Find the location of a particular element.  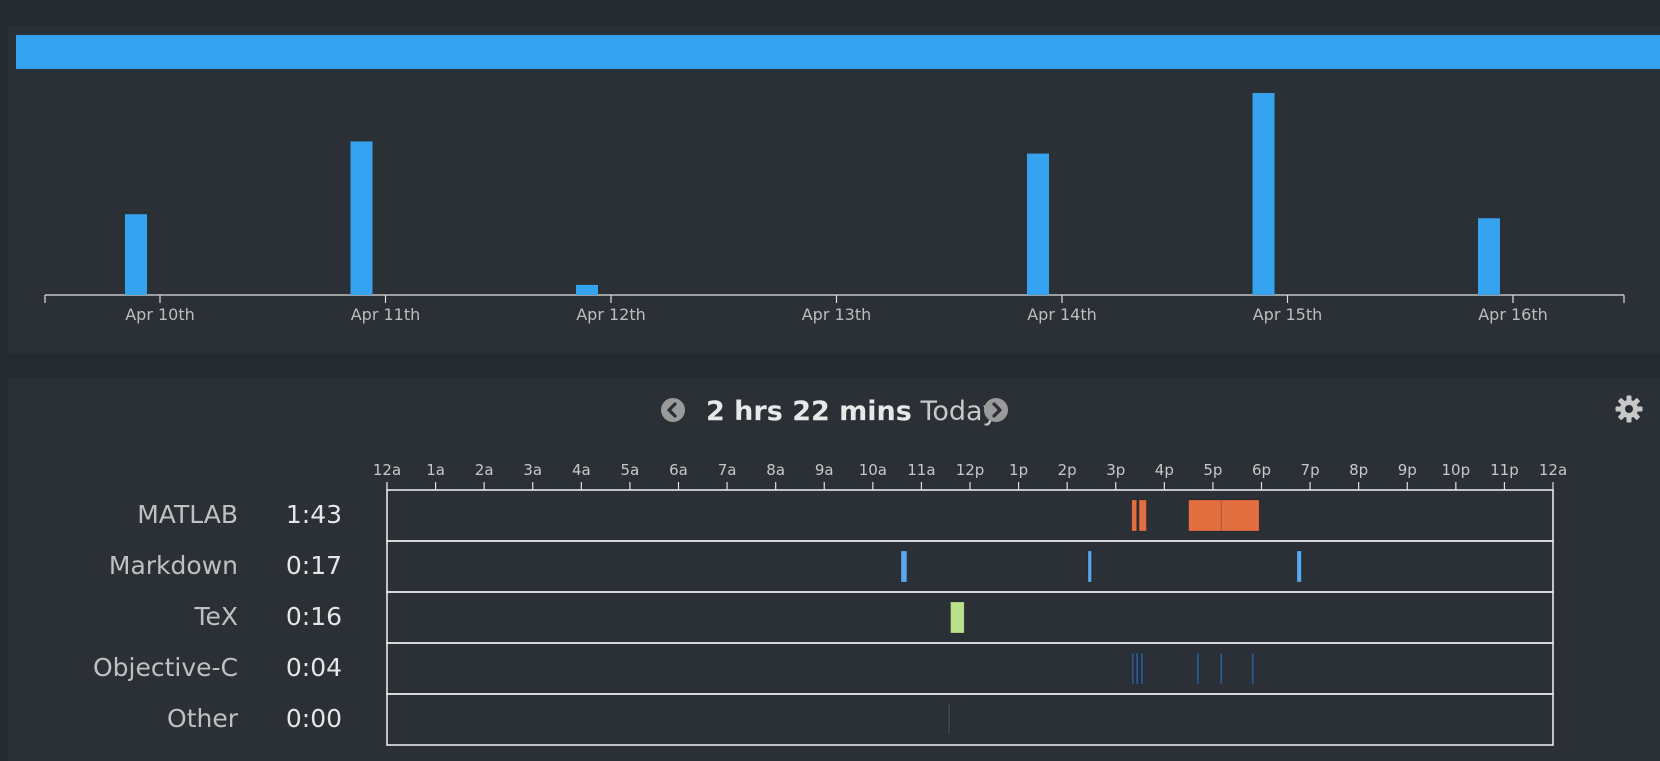

next-day-button is located at coordinates (996, 410).